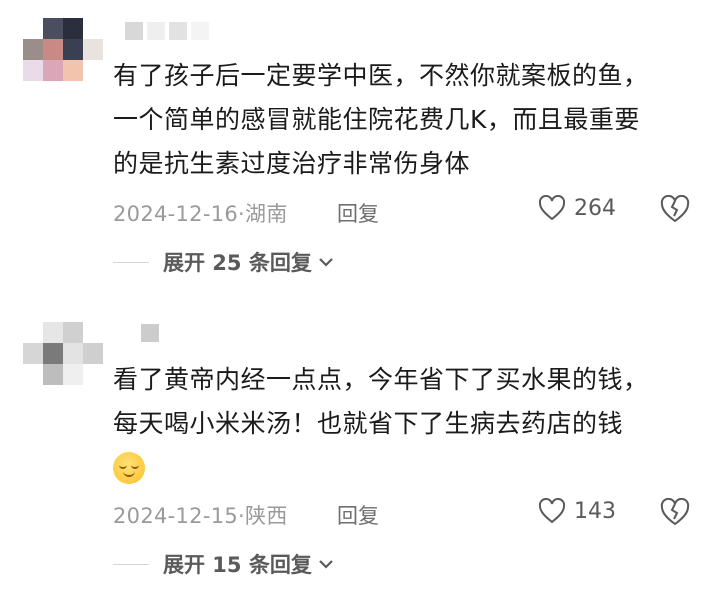 Image resolution: width=720 pixels, height=589 pixels. What do you see at coordinates (376, 119) in the screenshot?
I see `comment-text-line: 一个简单的感冒就能住院花费几K，而且最重要` at bounding box center [376, 119].